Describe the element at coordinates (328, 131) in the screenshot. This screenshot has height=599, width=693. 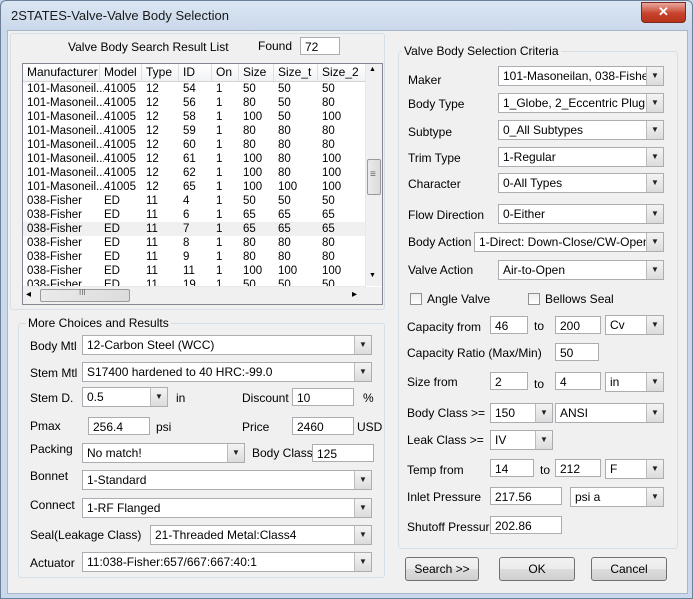
I see `cell-size-2: 80` at that location.